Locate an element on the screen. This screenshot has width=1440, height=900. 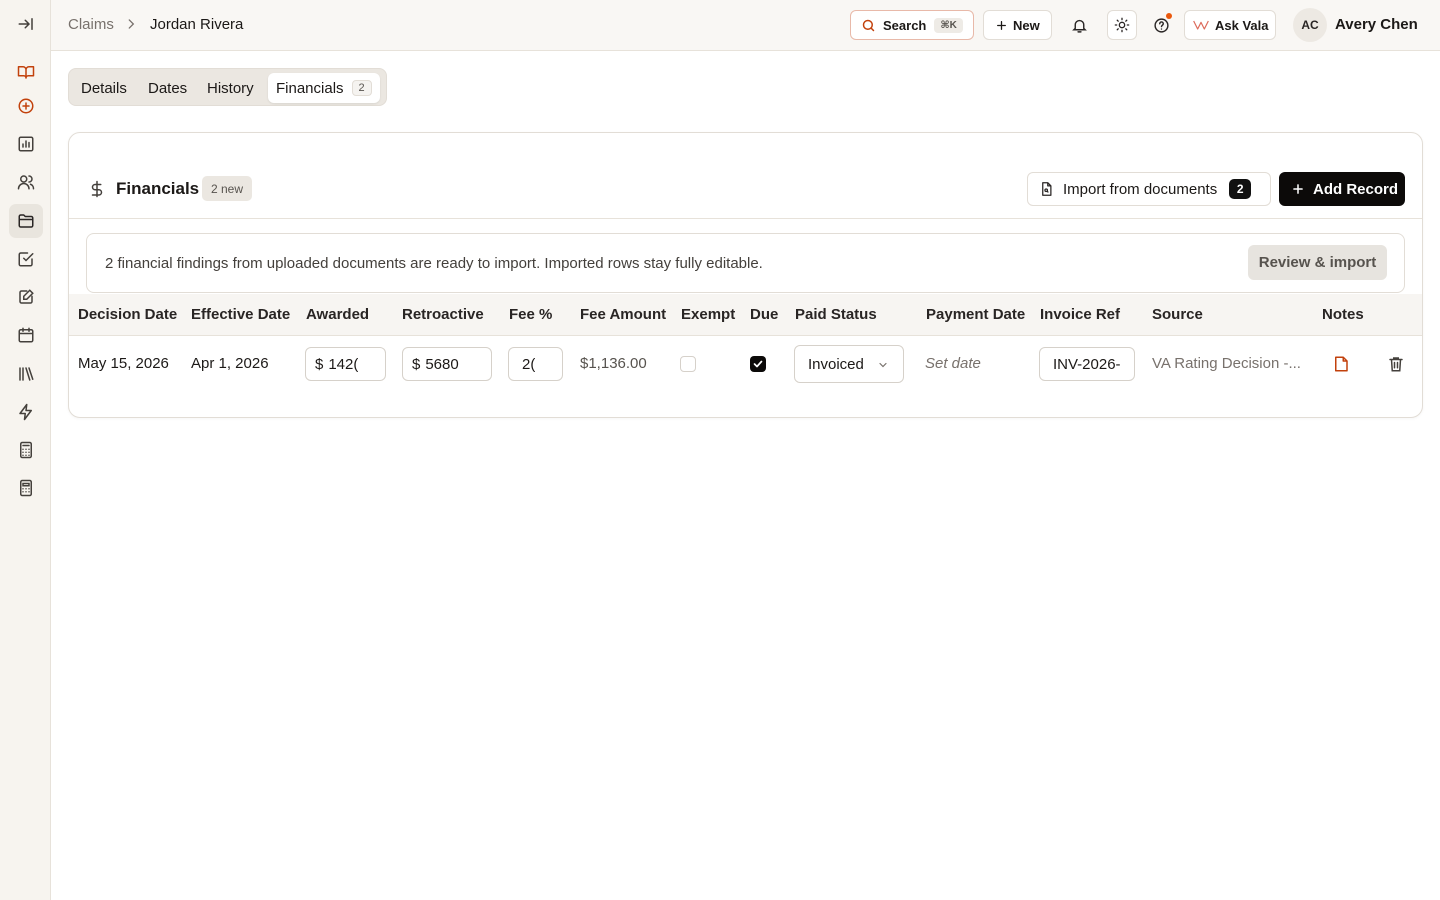
tab-details: Details is located at coordinates (104, 88).